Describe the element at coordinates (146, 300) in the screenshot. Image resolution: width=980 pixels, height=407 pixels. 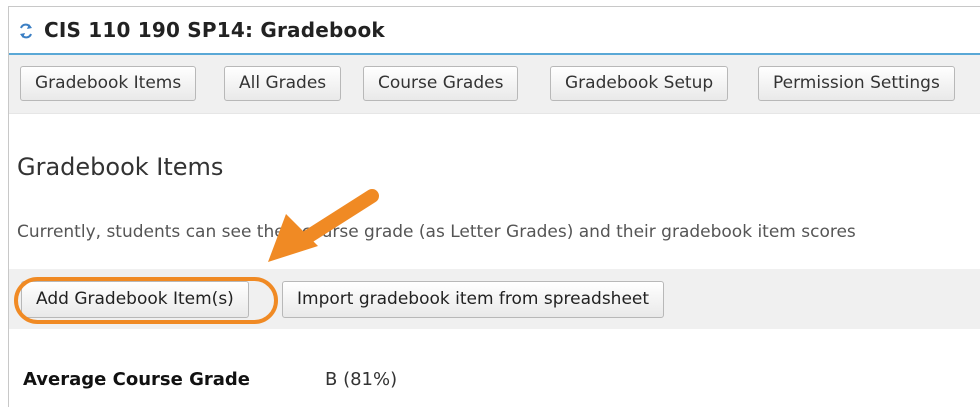
I see `callout-highlight-ring` at that location.